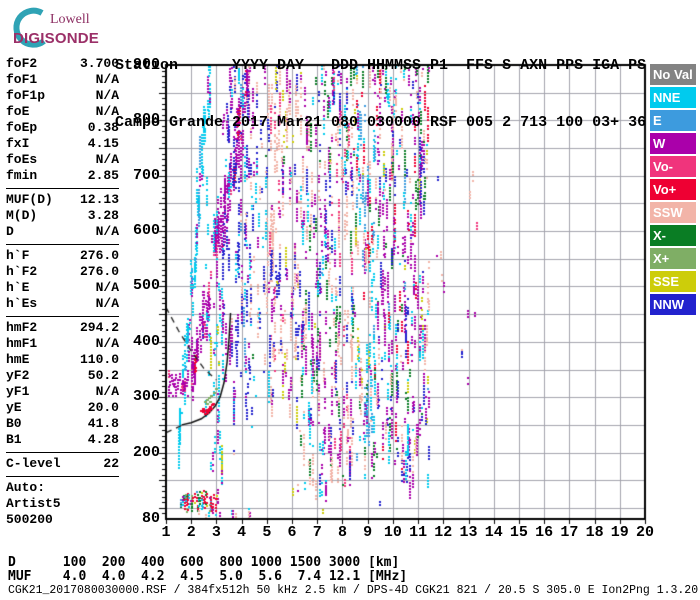 This screenshot has height=600, width=700. What do you see at coordinates (18, 287) in the screenshot?
I see `param-label: h`E` at bounding box center [18, 287].